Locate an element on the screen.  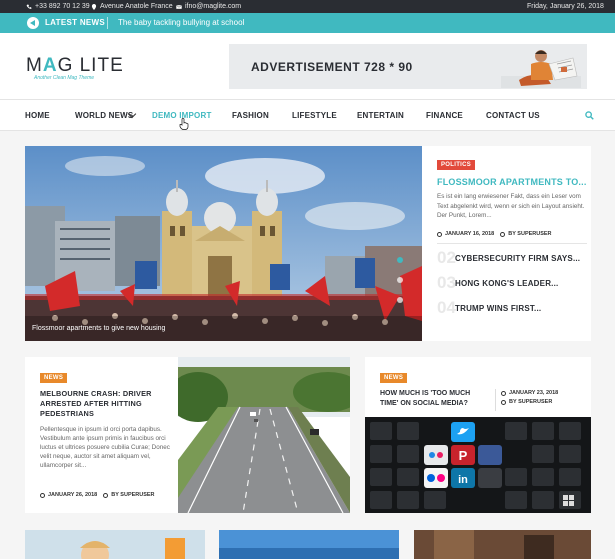
phone-icon is located at coordinates (29, 6).